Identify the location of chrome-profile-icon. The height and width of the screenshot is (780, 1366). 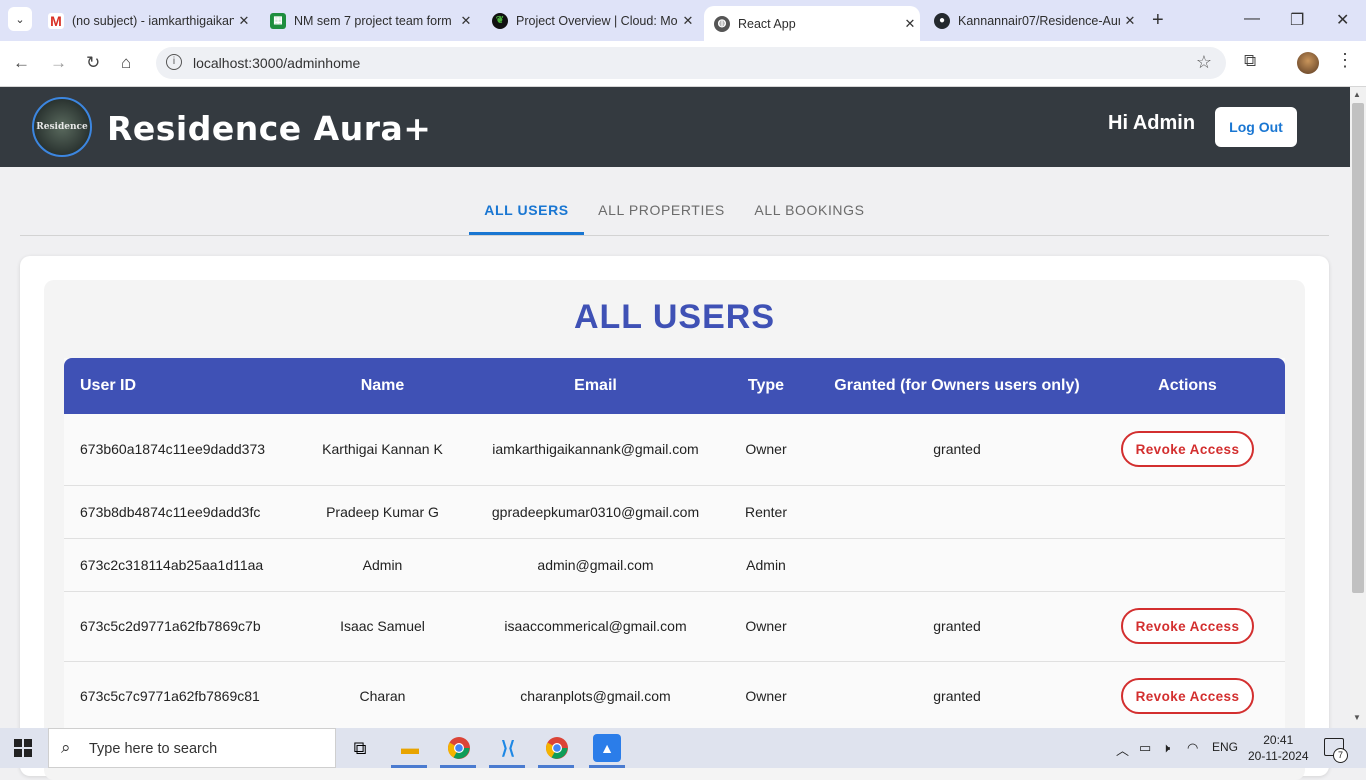
(557, 748).